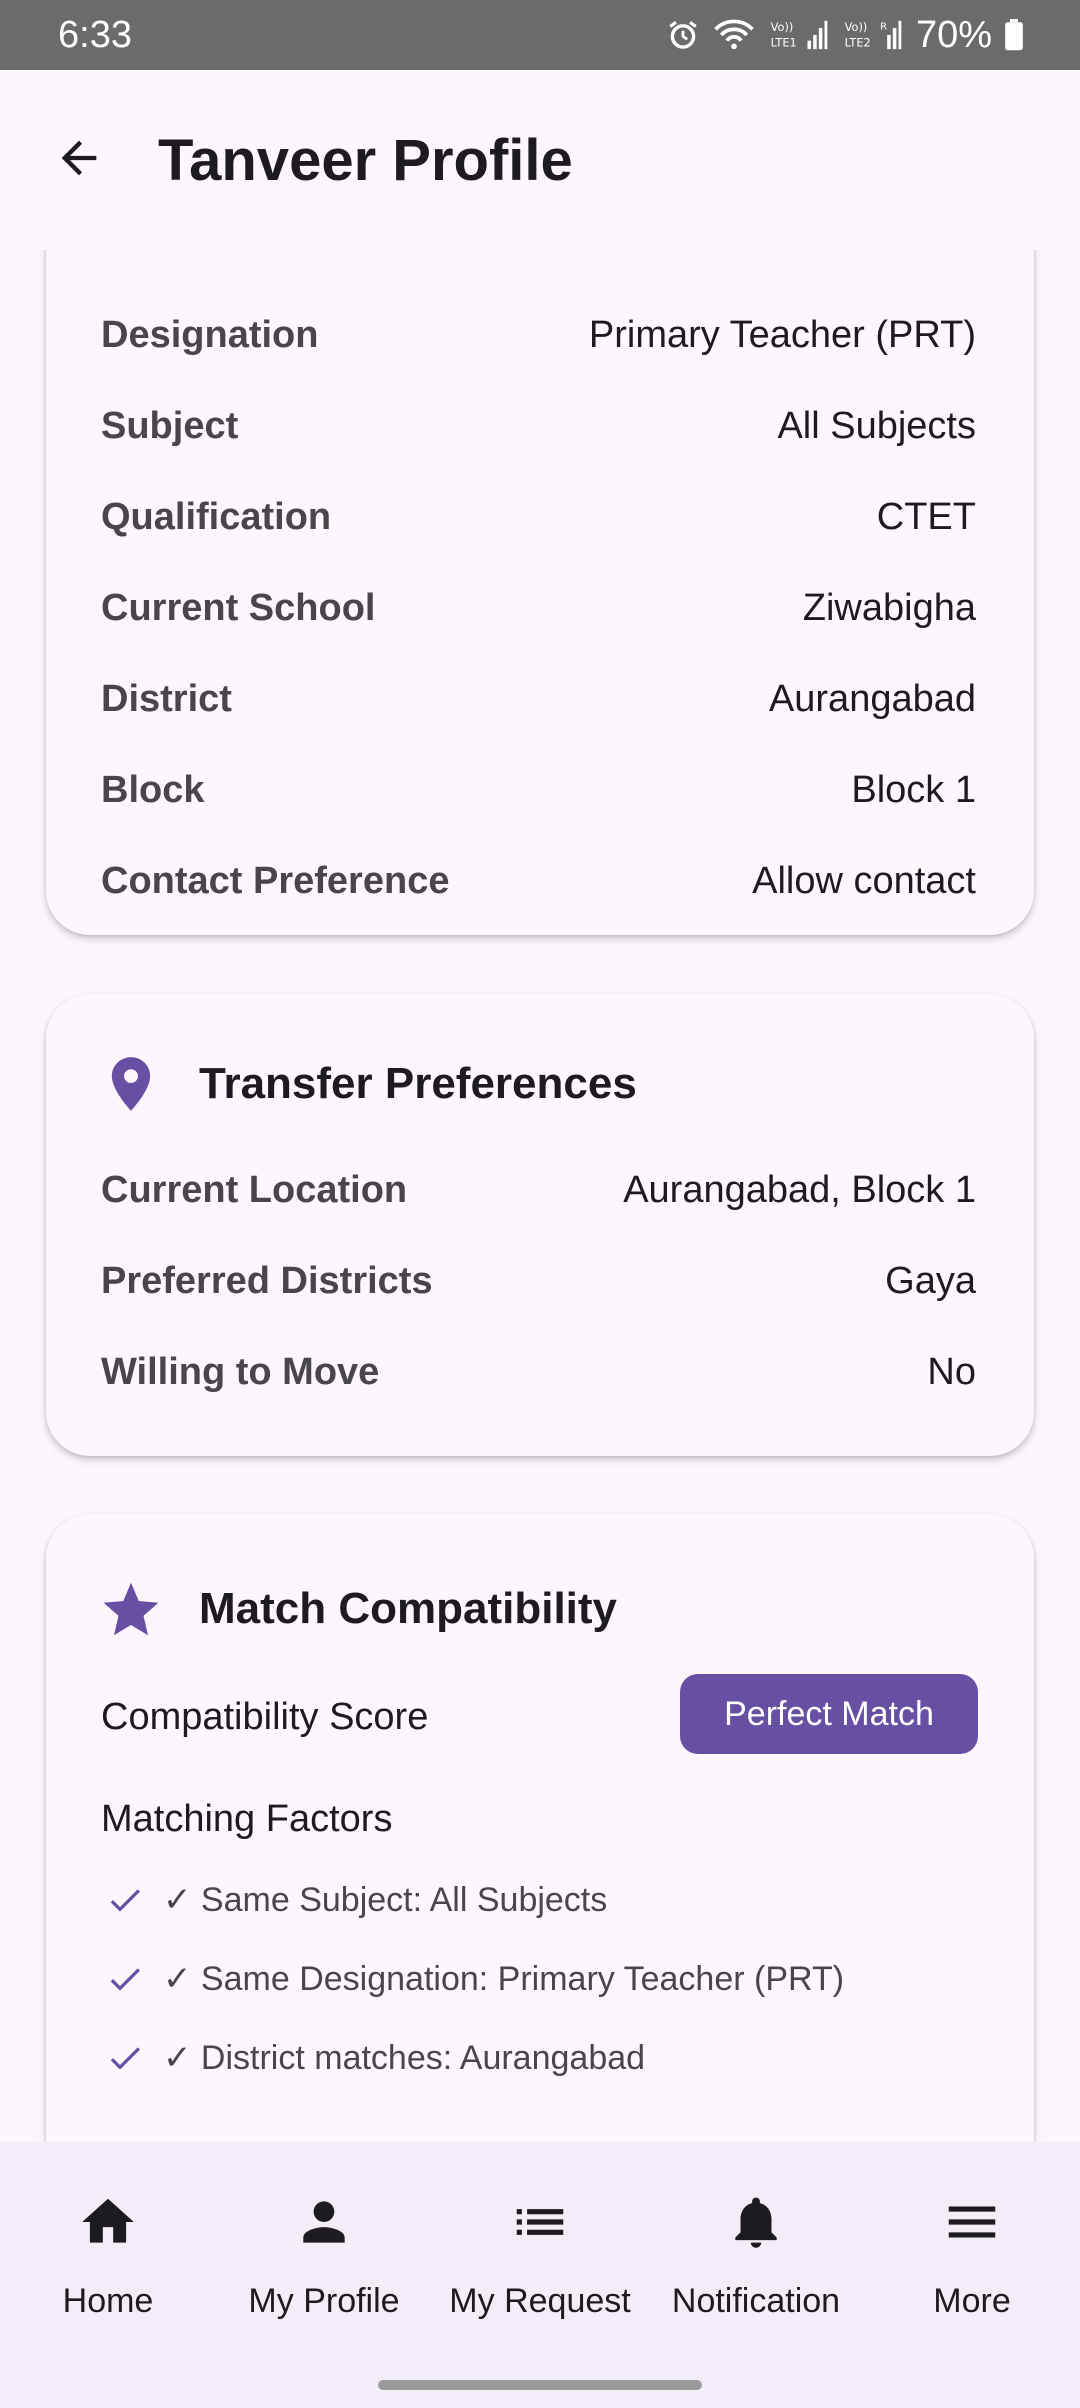 Image resolution: width=1080 pixels, height=2408 pixels. What do you see at coordinates (418, 1083) in the screenshot?
I see `transfer-preferences-title: Transfer Preferences` at bounding box center [418, 1083].